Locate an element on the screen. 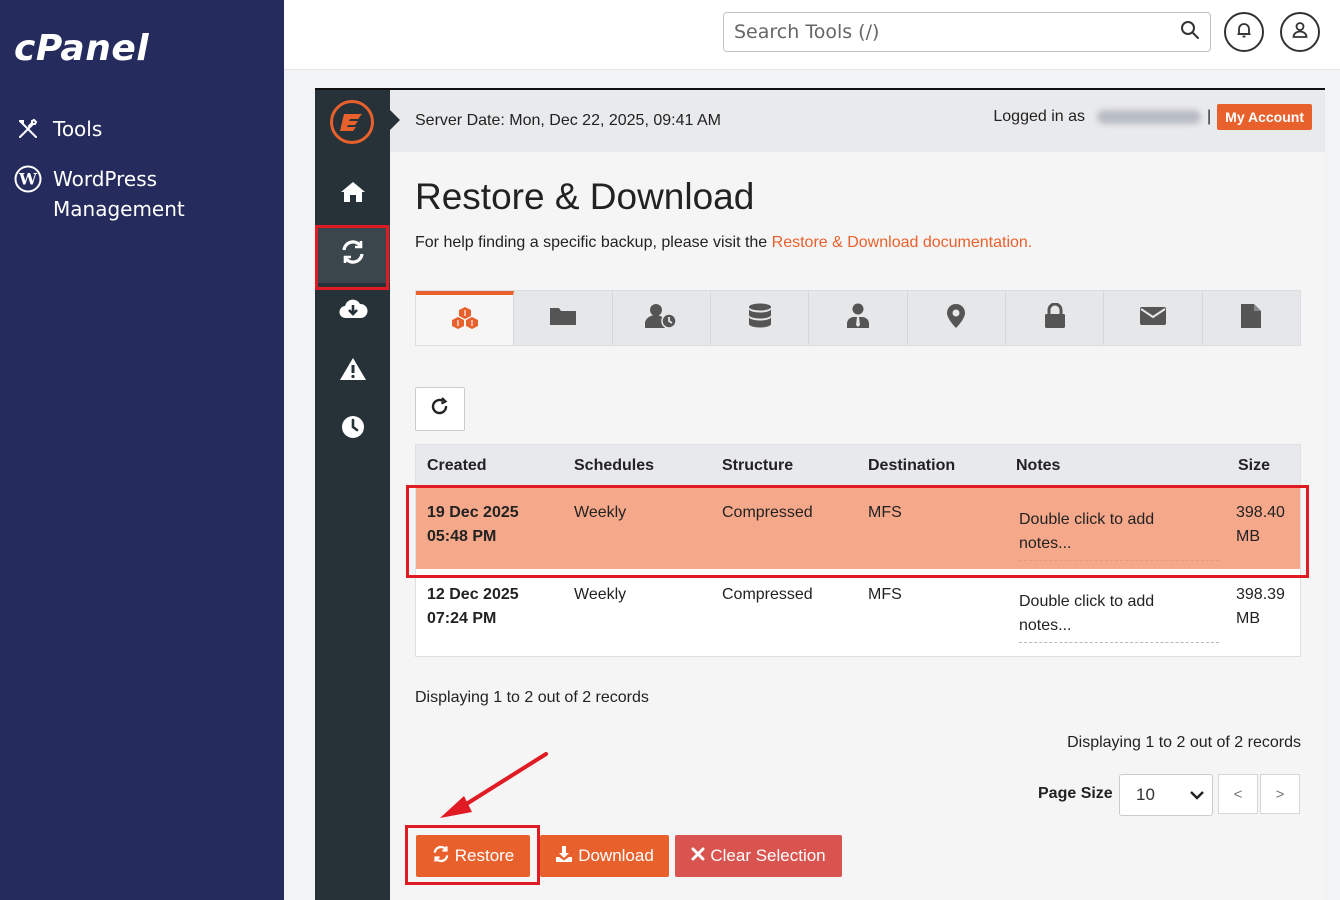 The height and width of the screenshot is (900, 1340). database-icon is located at coordinates (760, 318).